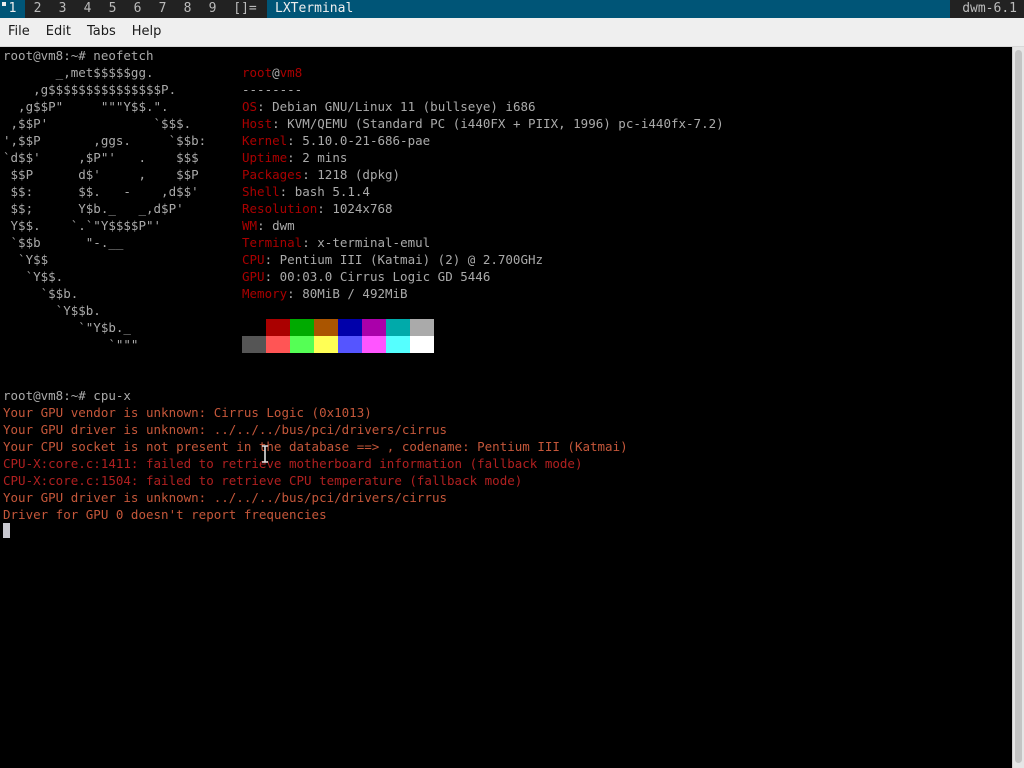 The image size is (1024, 768). I want to click on terminal-scrollbar, so click(1018, 407).